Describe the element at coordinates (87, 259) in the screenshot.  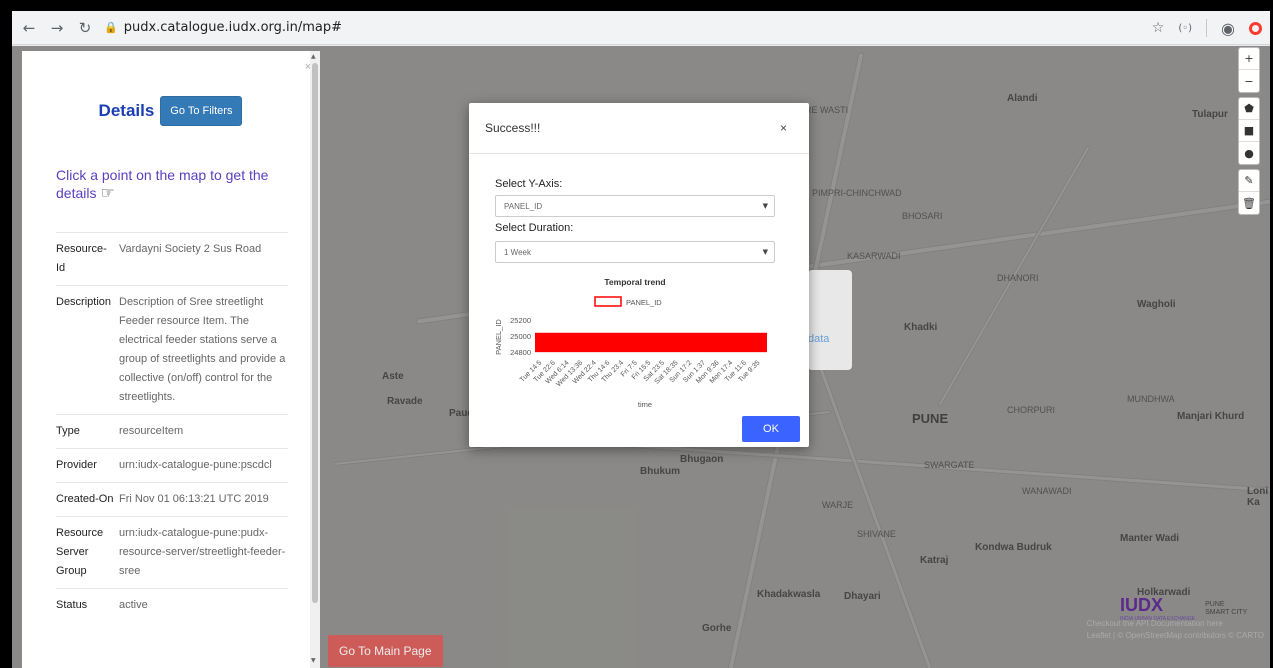
I see `detail-key: Resource-Id` at that location.